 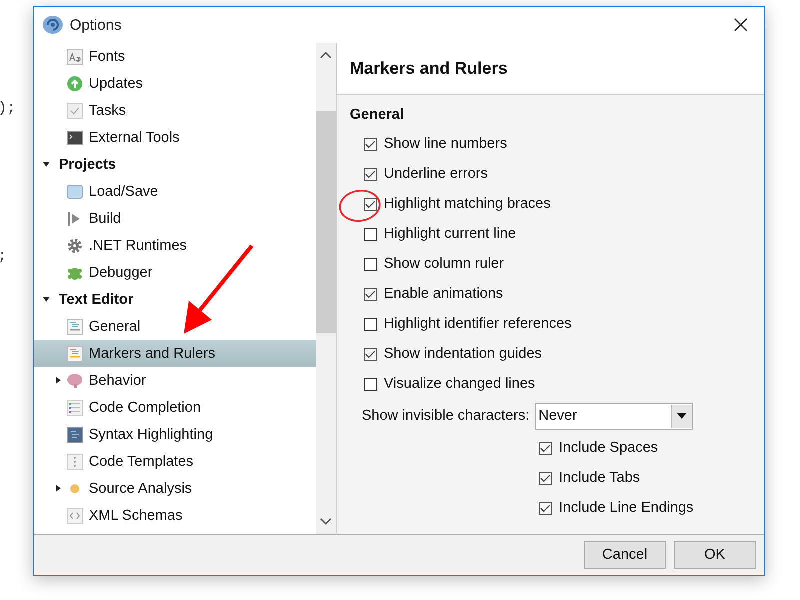 I want to click on dropdown: Never, so click(x=613, y=416).